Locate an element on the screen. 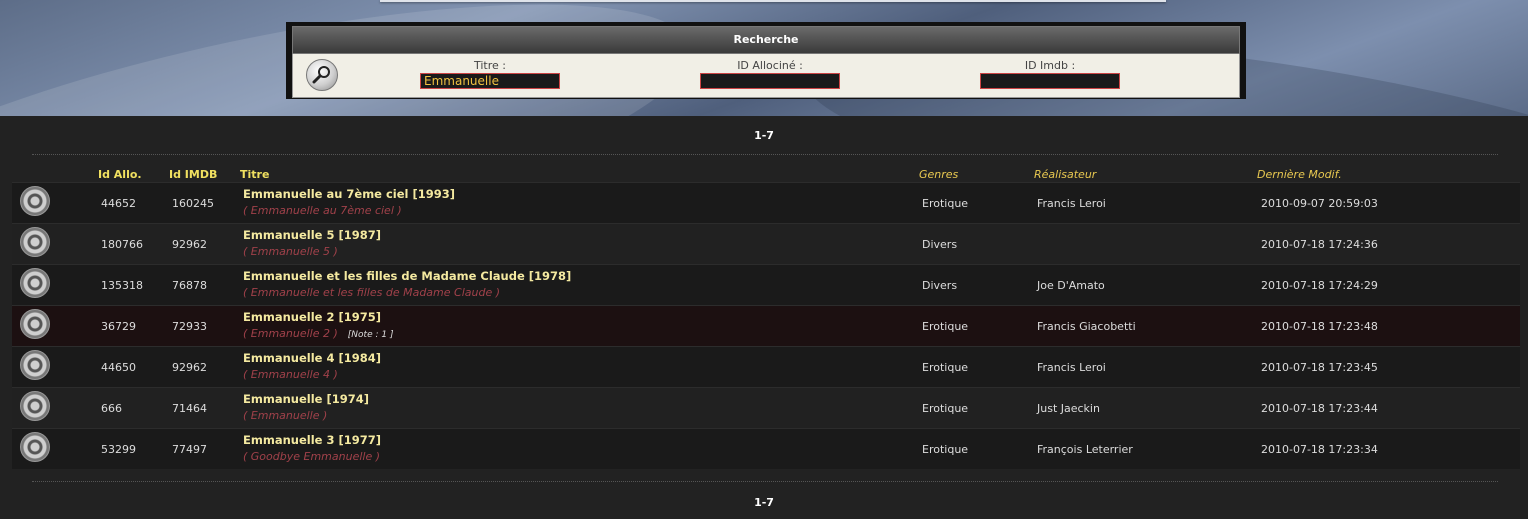  search-form: Titre : ID Allociné : ID Imdb : is located at coordinates (766, 76).